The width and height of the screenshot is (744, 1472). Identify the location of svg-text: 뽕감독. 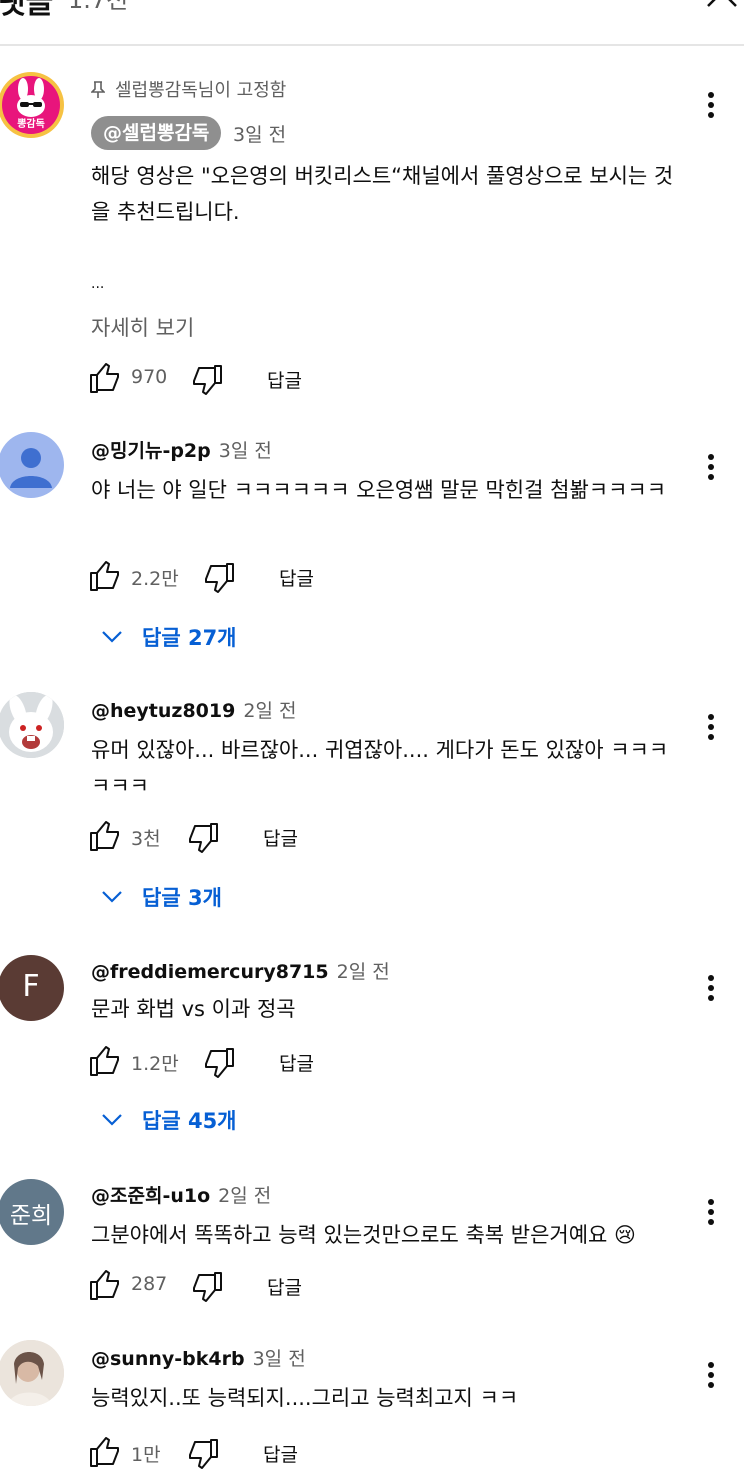
(31, 124).